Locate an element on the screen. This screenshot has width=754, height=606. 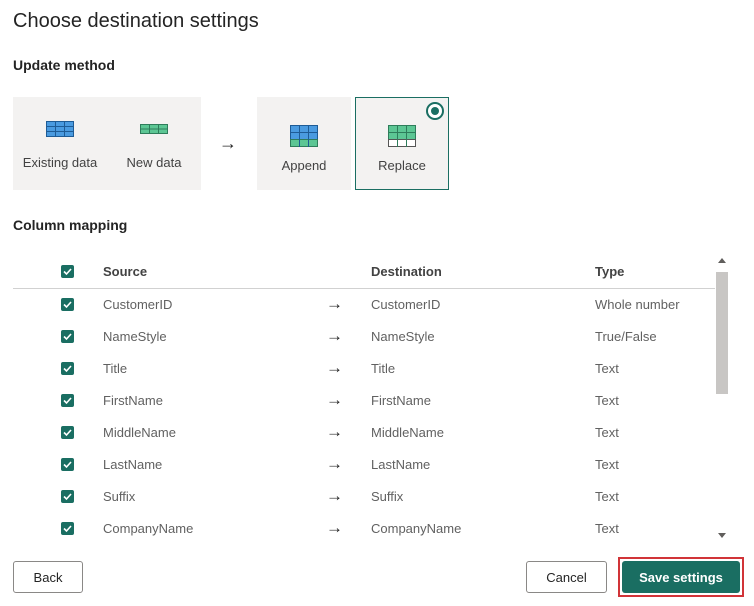
table-row: CustomerID → CustomerID Whole number is located at coordinates (364, 305).